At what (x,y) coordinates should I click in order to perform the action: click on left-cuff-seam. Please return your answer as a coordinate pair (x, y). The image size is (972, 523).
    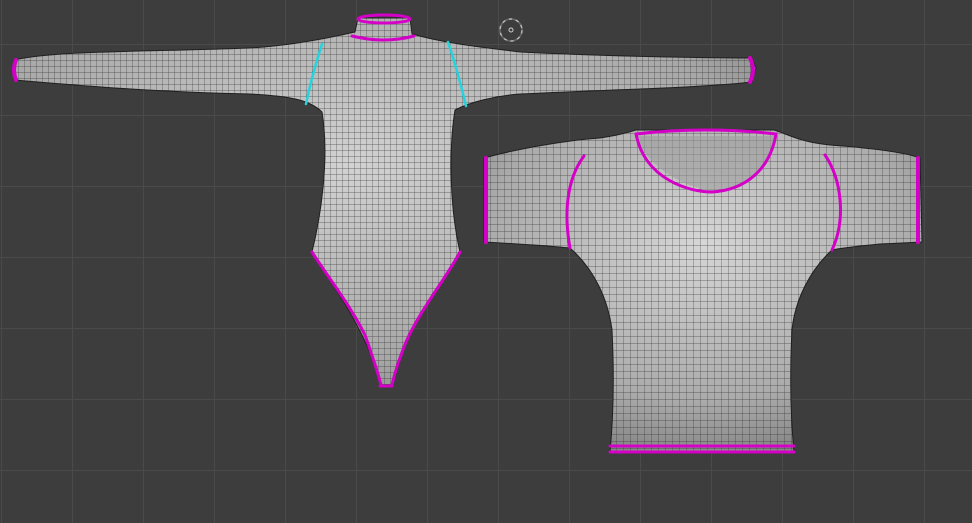
    Looking at the image, I should click on (15, 70).